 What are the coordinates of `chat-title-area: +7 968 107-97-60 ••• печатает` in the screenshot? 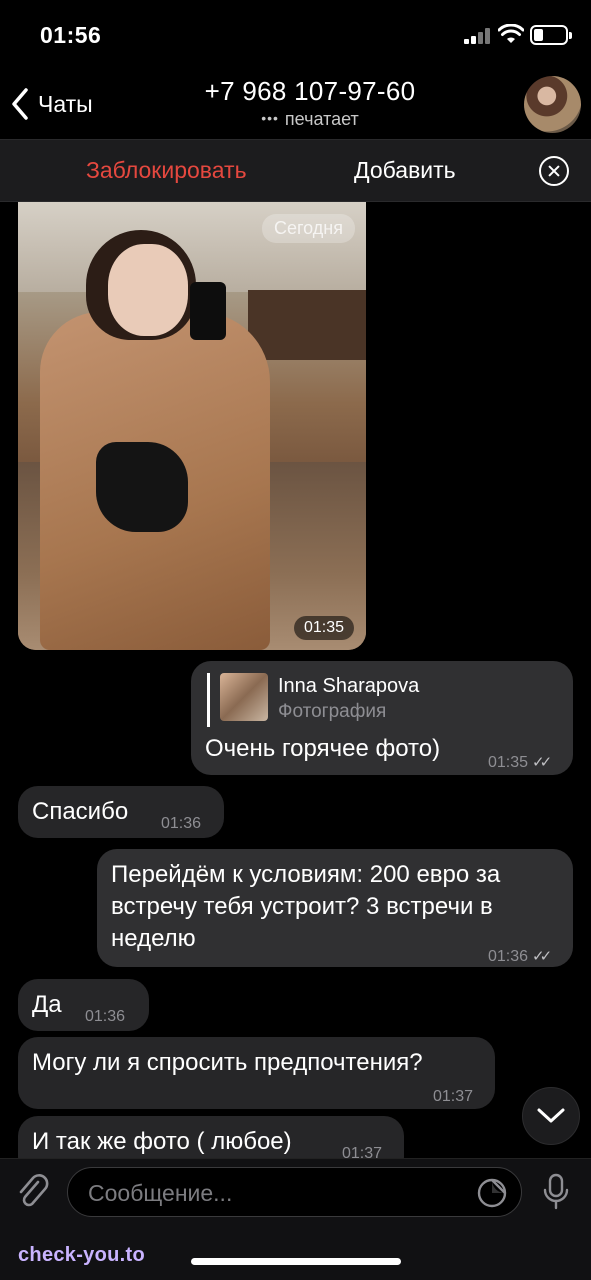 It's located at (310, 103).